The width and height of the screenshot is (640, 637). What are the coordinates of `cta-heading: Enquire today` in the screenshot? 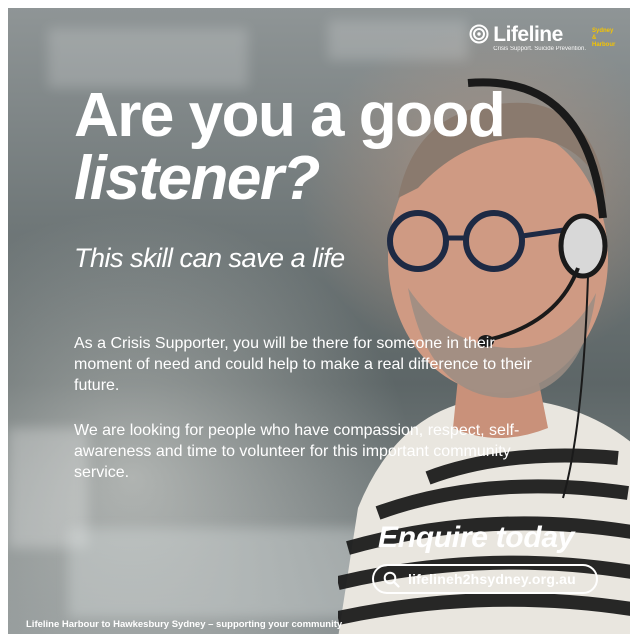 It's located at (476, 537).